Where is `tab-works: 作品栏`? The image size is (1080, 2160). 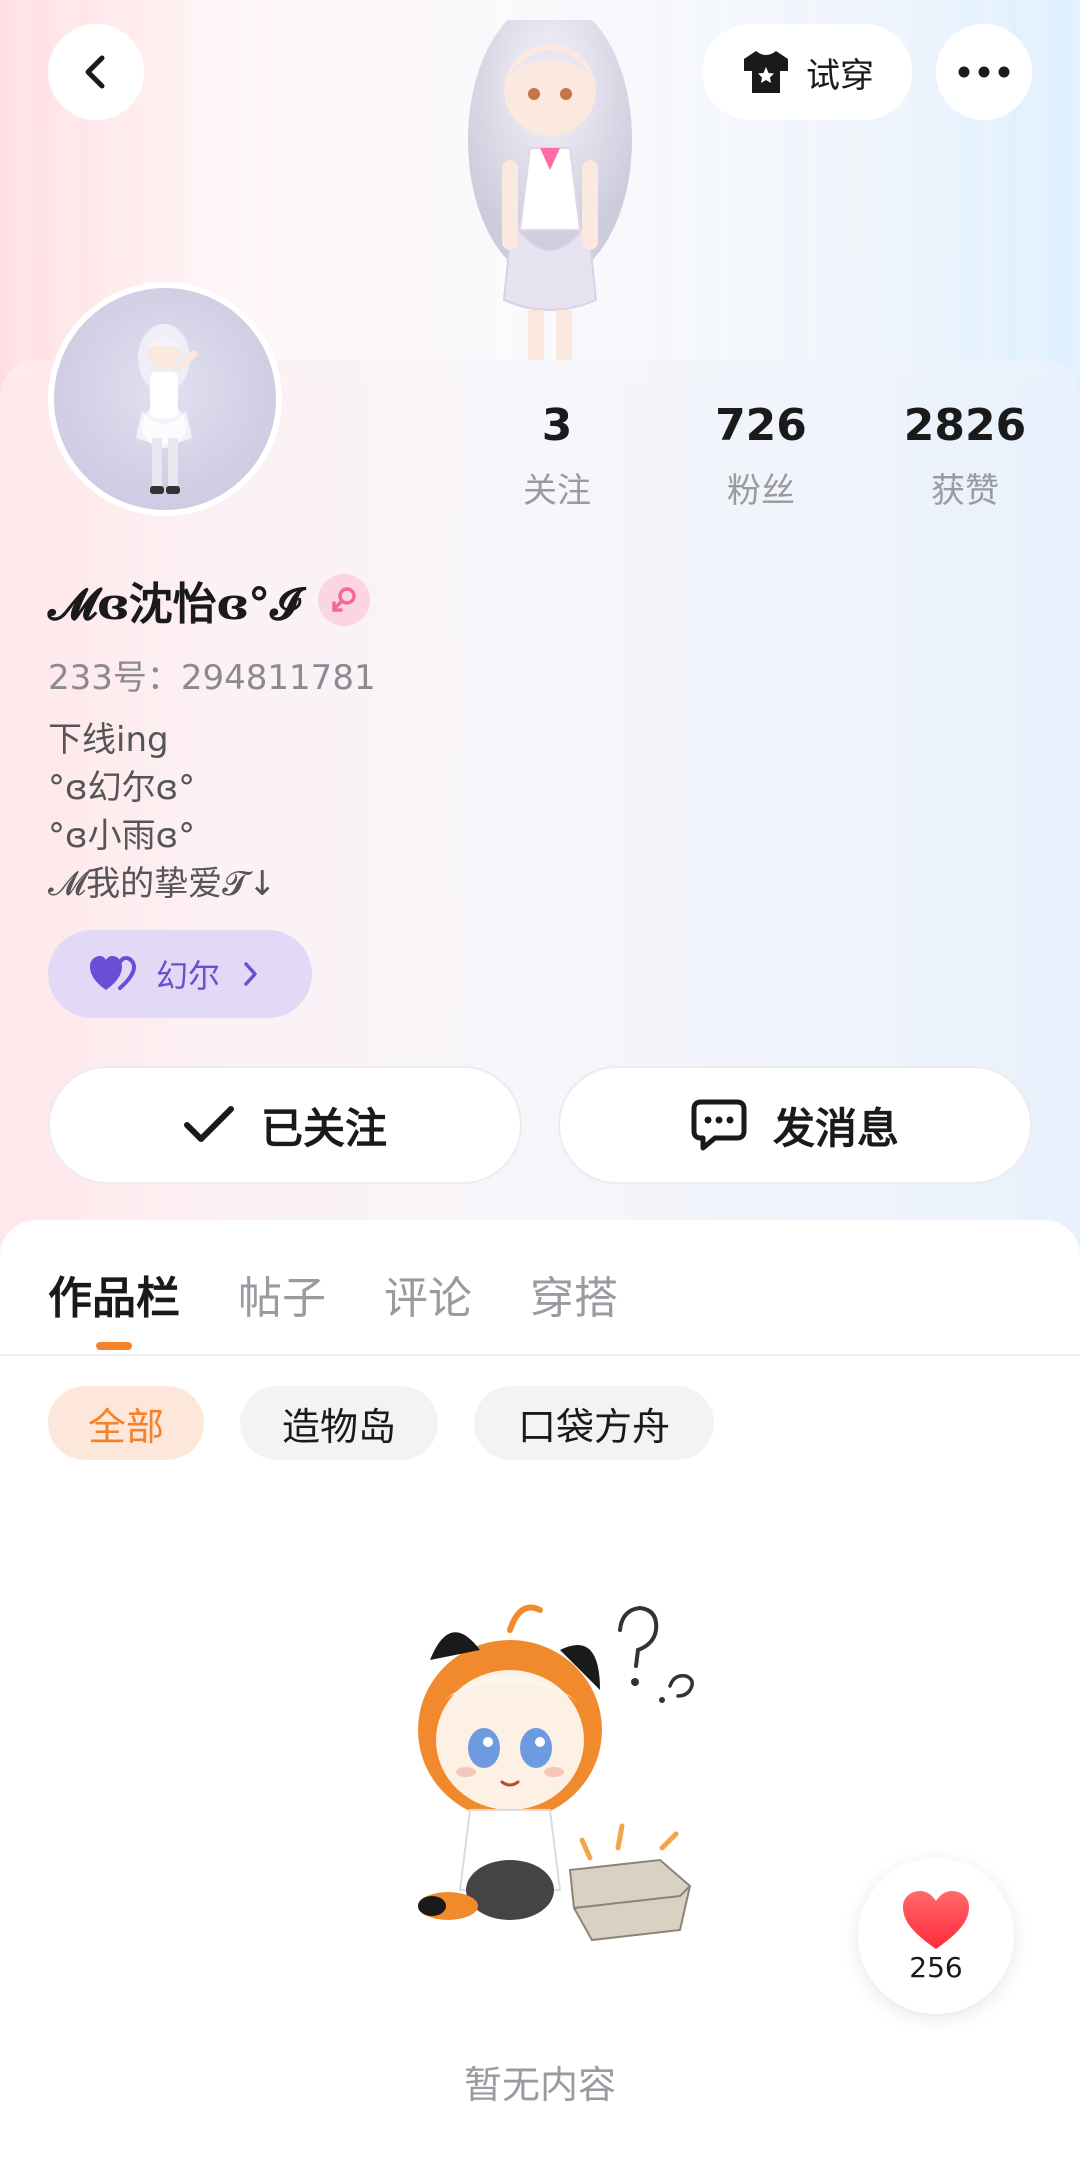
tab-works: 作品栏 is located at coordinates (114, 1294).